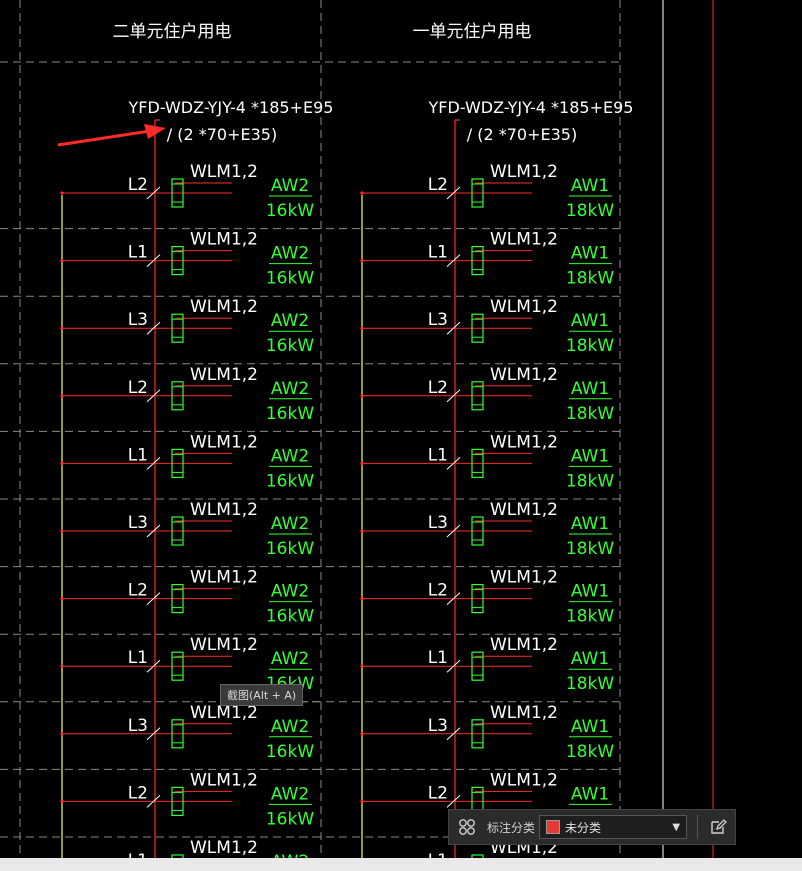 The width and height of the screenshot is (802, 871). I want to click on category-selected-value: 未分类, so click(583, 827).